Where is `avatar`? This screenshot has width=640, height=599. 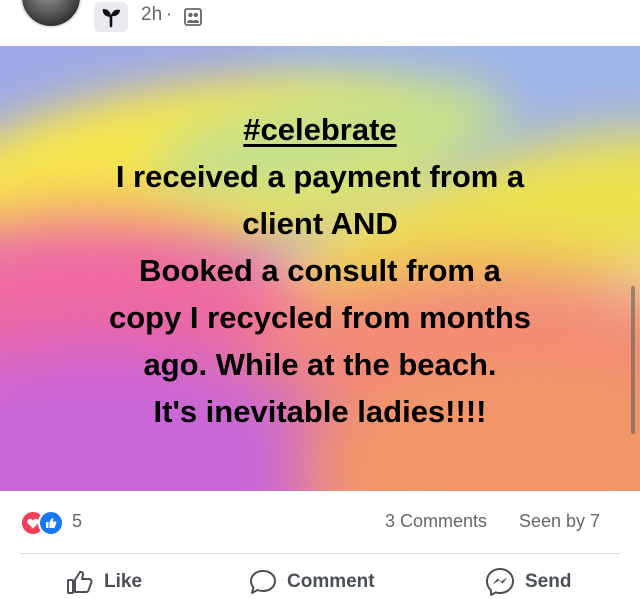 avatar is located at coordinates (51, 14).